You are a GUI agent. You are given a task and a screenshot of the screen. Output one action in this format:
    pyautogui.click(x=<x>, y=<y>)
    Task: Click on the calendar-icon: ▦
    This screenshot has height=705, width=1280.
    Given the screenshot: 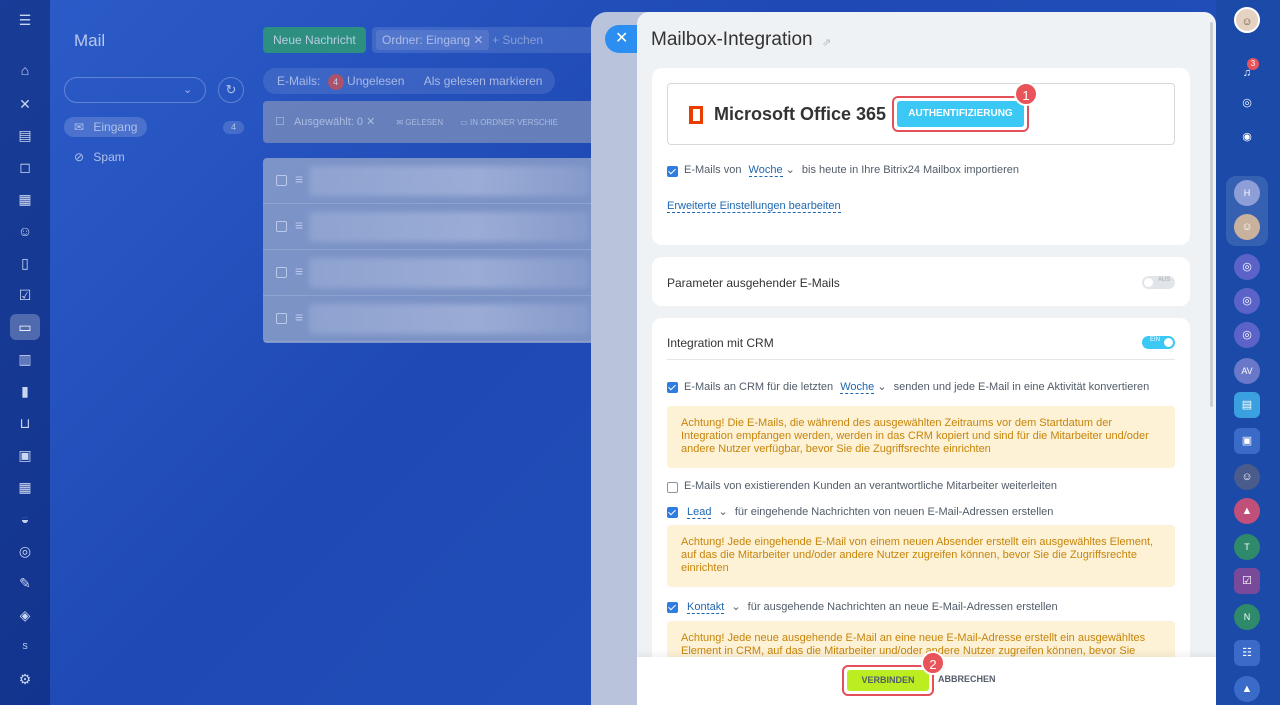 What is the action you would take?
    pyautogui.click(x=25, y=199)
    